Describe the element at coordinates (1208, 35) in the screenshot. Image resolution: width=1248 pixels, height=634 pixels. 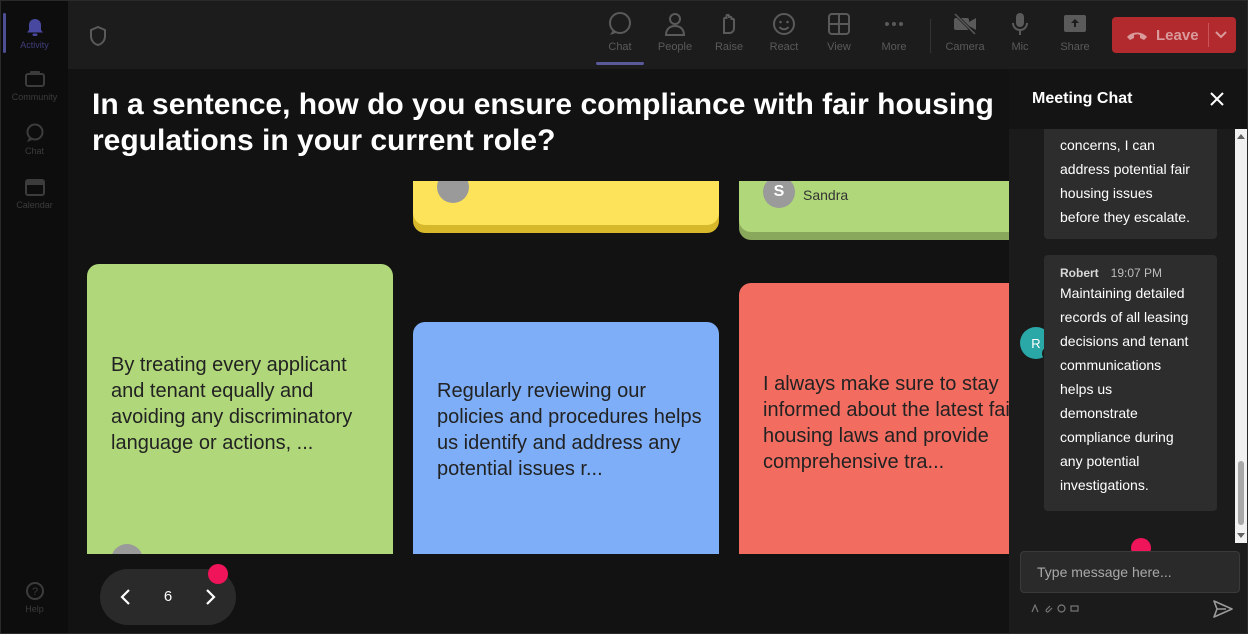
I see `leave-divider` at that location.